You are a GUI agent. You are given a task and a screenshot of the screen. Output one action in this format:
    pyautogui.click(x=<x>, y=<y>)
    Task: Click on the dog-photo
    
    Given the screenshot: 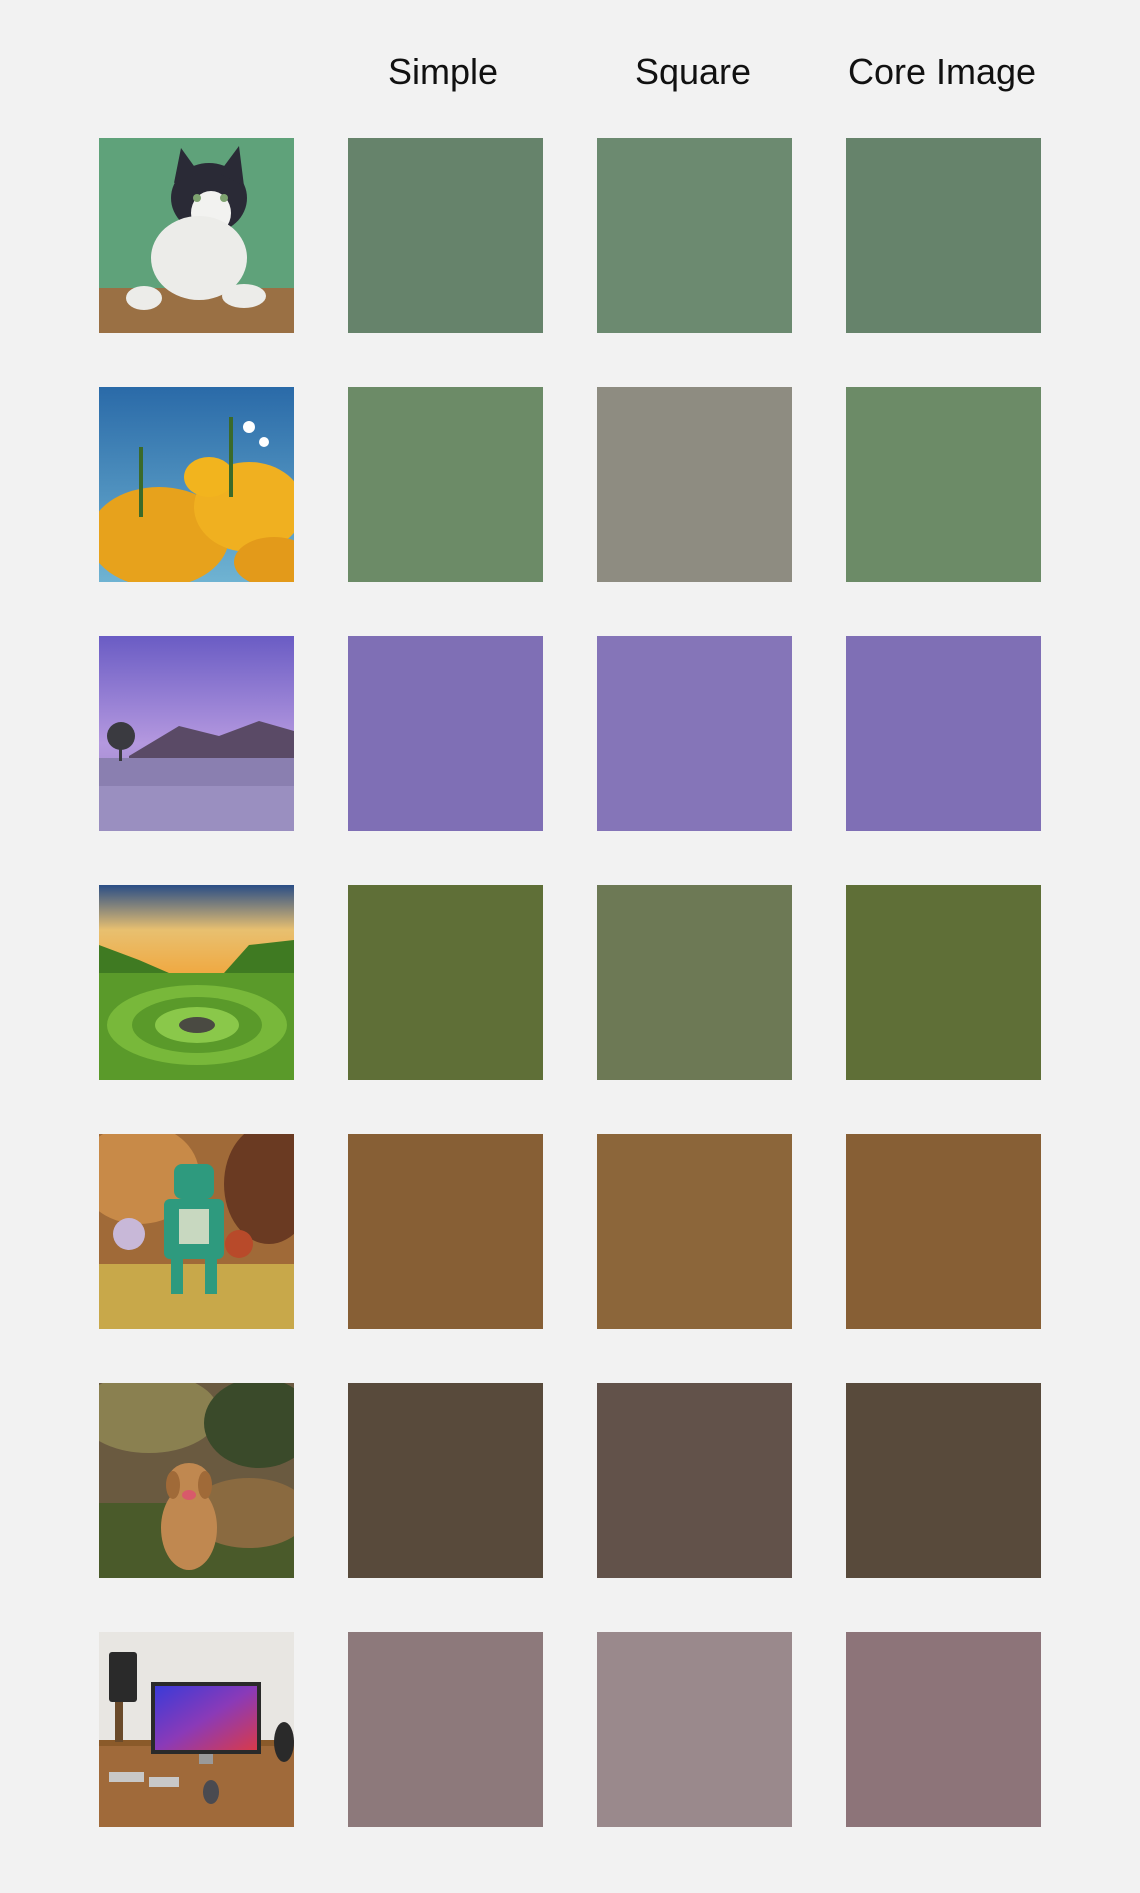 What is the action you would take?
    pyautogui.click(x=196, y=1480)
    